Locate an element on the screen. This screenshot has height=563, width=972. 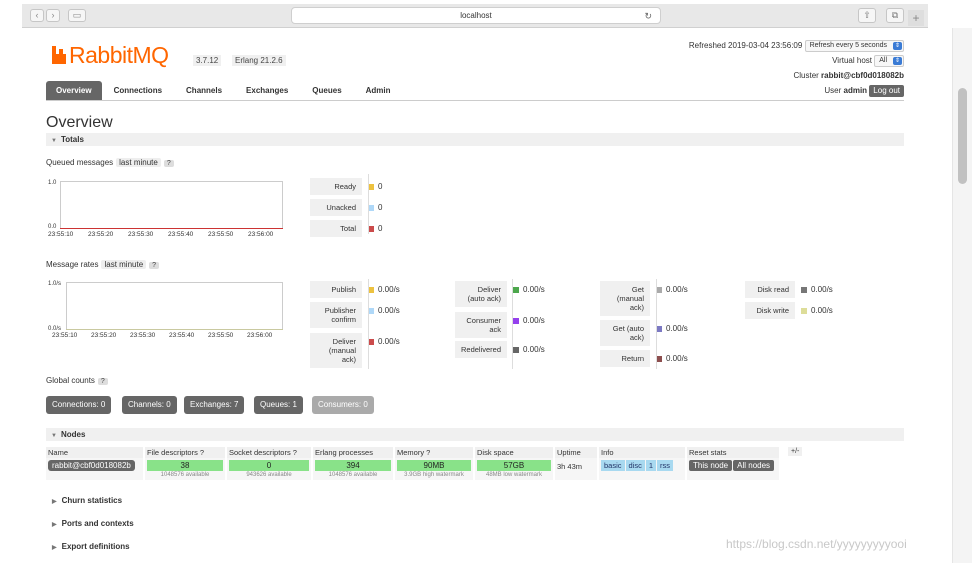
totals-section-toggle: ▼ Totals is located at coordinates (475, 139).